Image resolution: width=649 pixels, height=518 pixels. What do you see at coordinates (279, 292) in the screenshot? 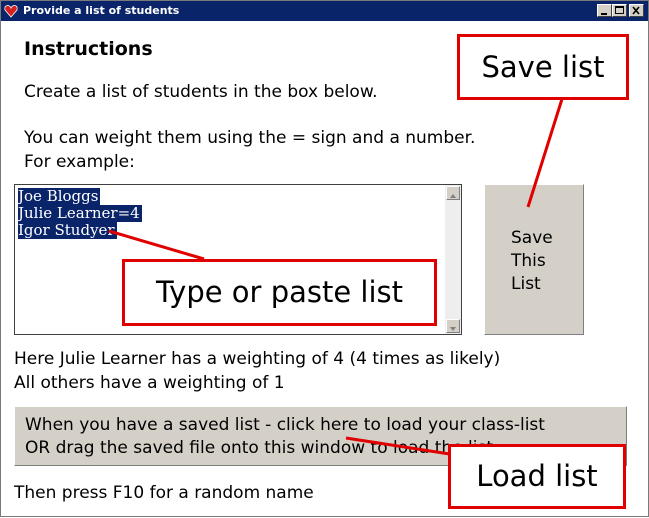
I see `type-list-callout: Type or paste list` at bounding box center [279, 292].